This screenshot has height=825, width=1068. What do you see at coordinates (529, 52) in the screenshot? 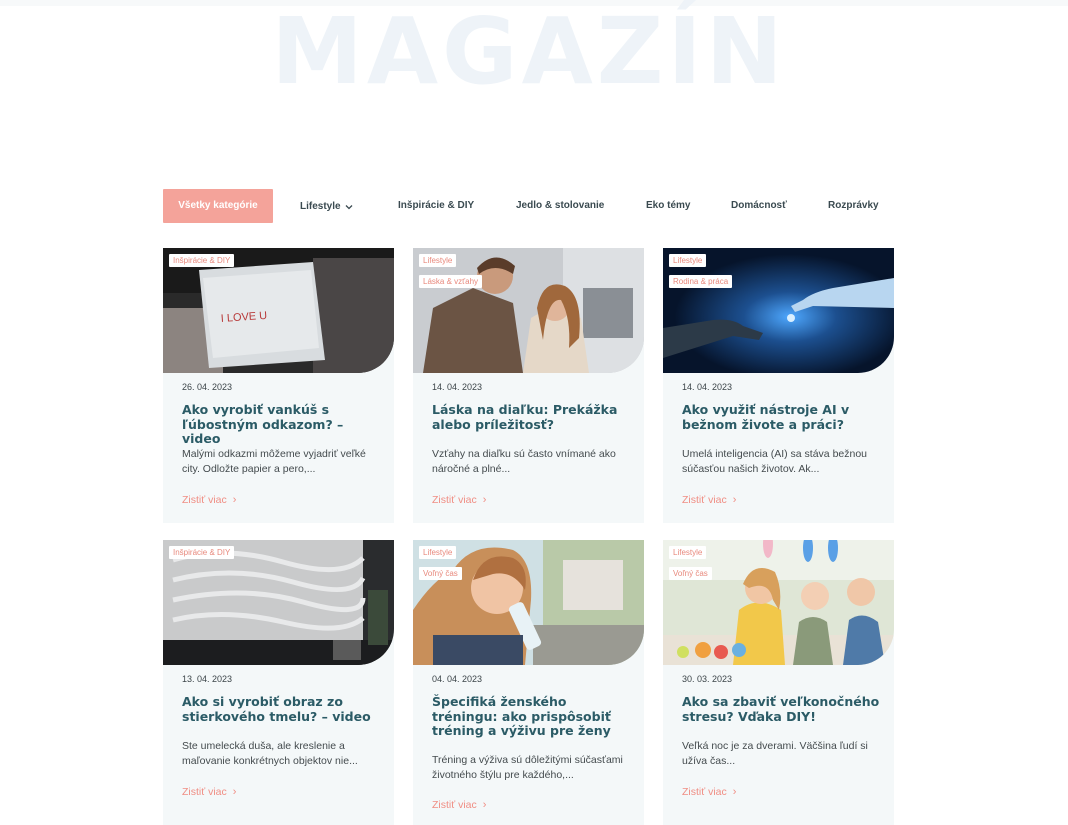
I see `page-title: MAGAZÍN` at bounding box center [529, 52].